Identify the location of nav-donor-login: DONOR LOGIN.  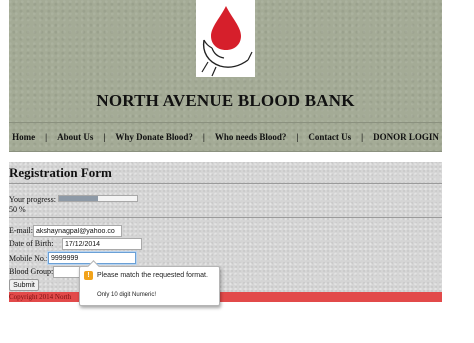
(406, 137).